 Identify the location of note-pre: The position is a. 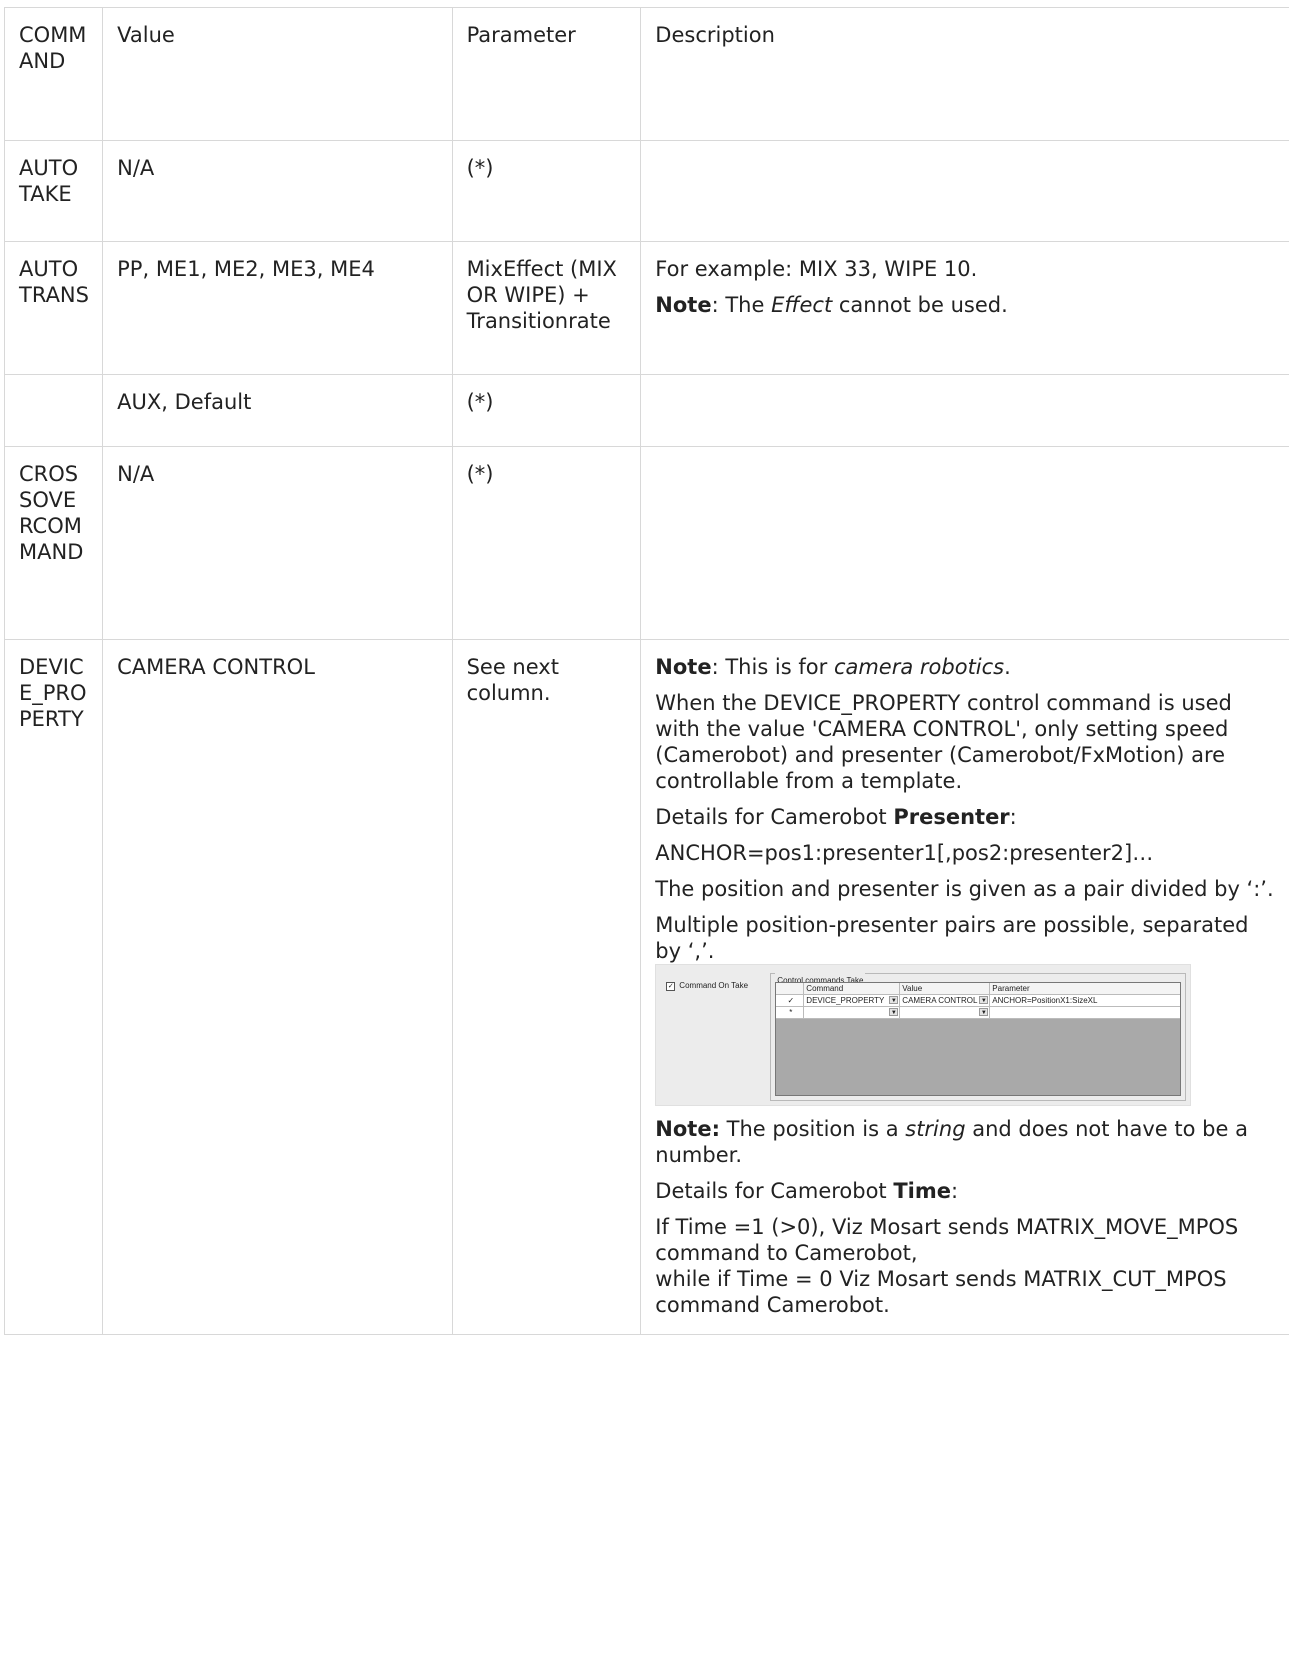
(812, 1129).